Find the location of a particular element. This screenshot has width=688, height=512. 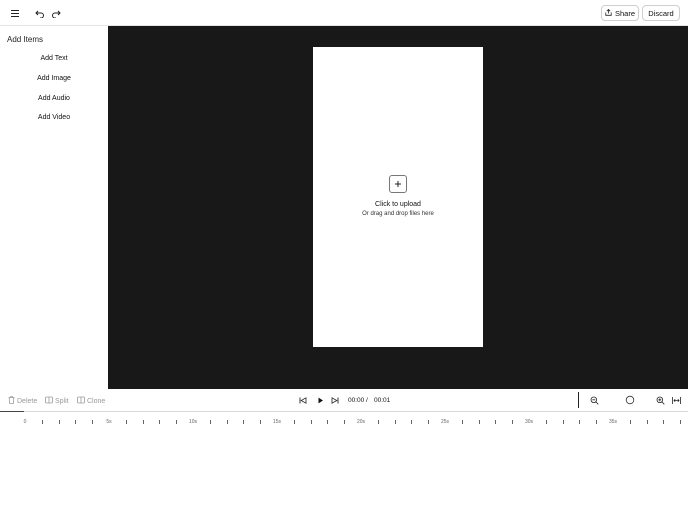

add-text-item: Add Text is located at coordinates (54, 58).